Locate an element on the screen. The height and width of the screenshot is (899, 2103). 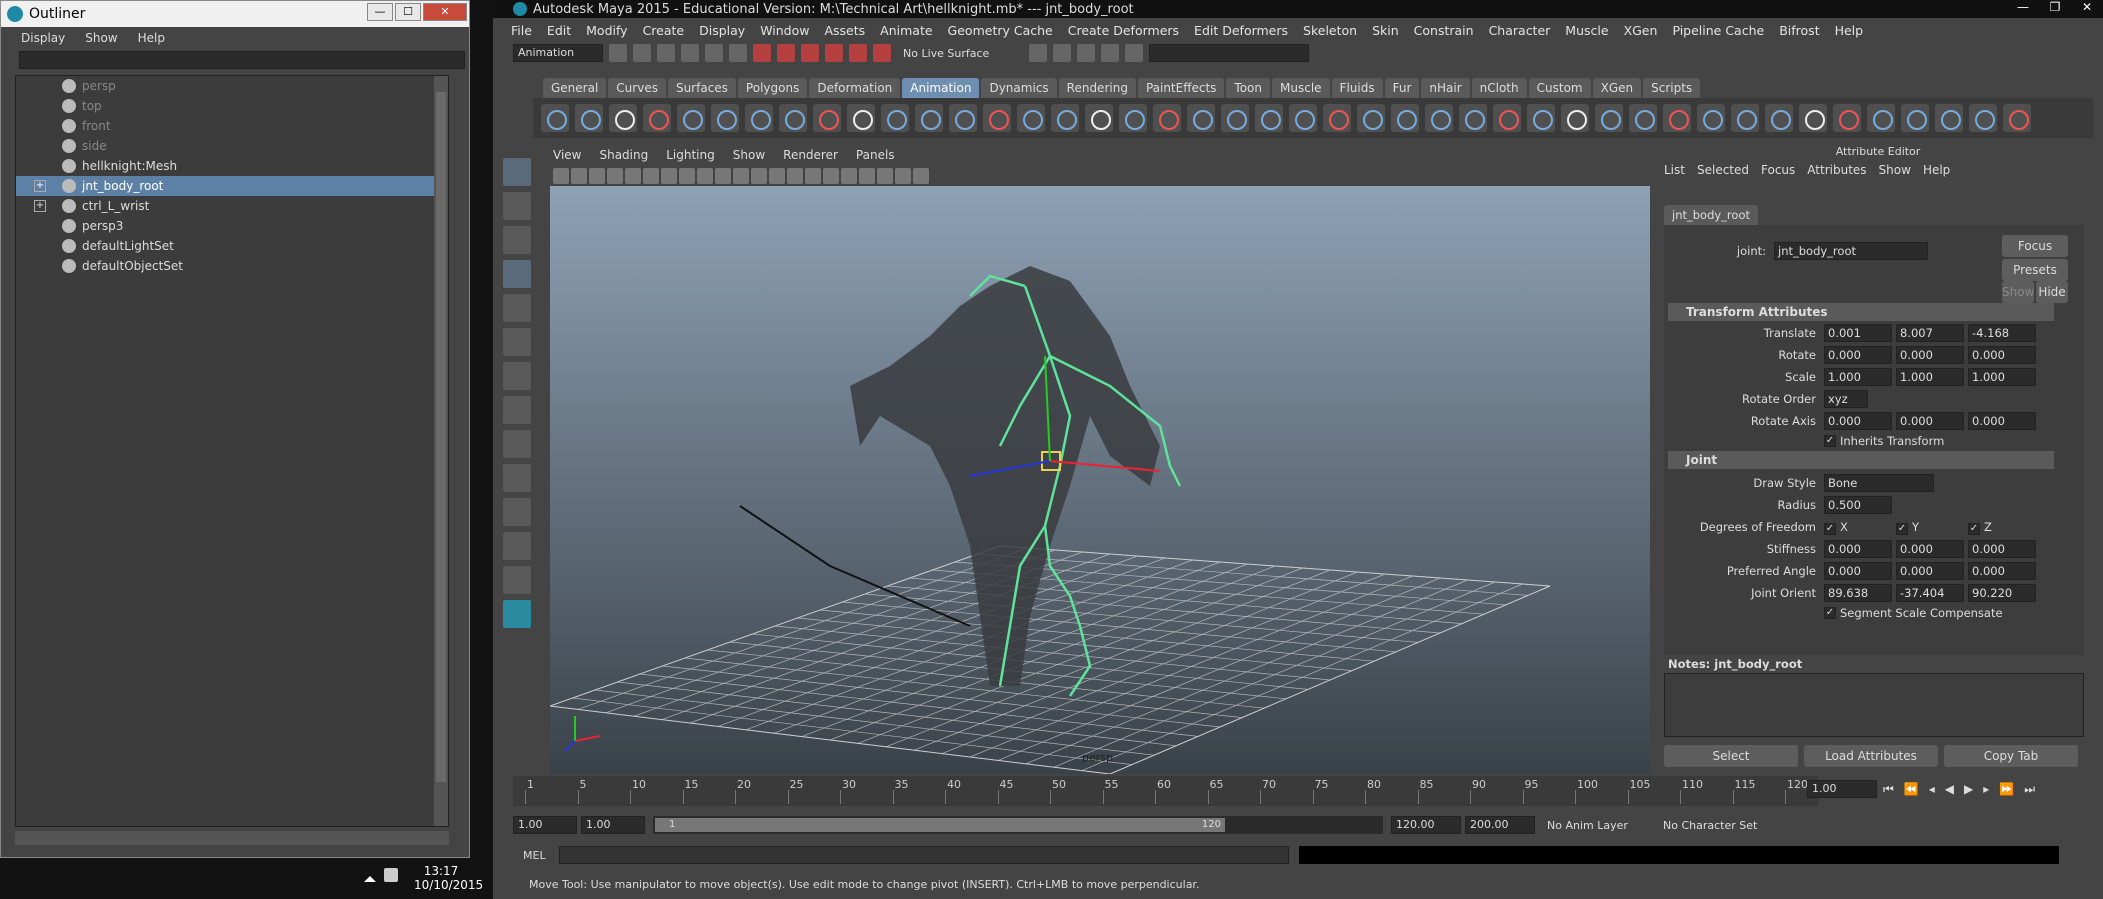
viewport-menu-renderer: Renderer is located at coordinates (810, 157).